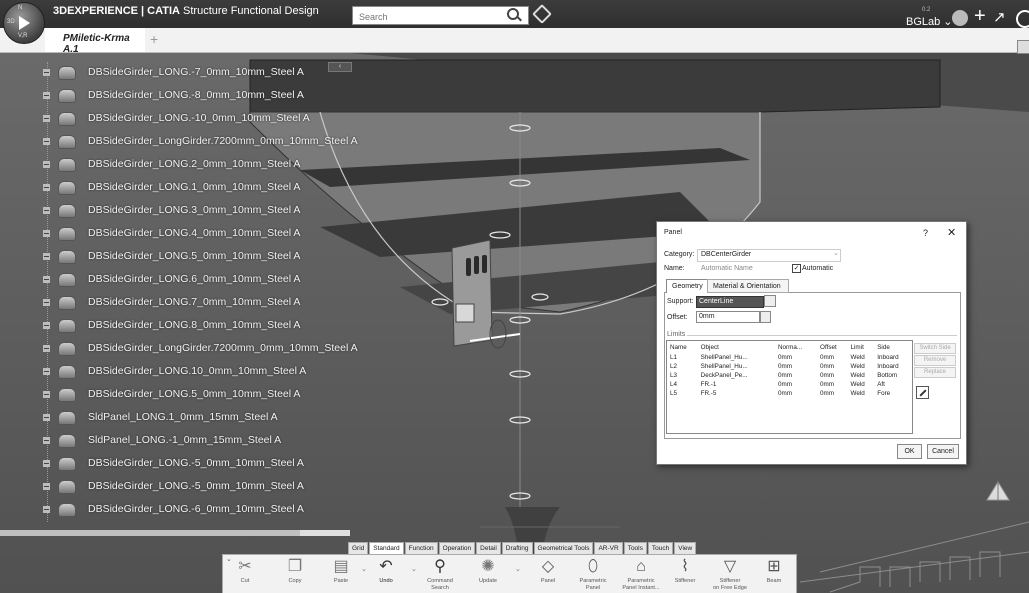 The width and height of the screenshot is (1029, 593). Describe the element at coordinates (861, 347) in the screenshot. I see `column-header: Limit` at that location.